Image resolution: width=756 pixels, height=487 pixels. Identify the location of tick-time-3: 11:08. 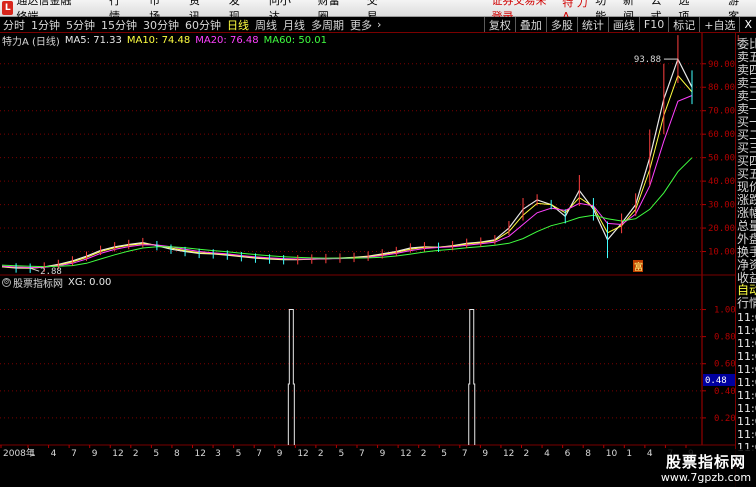
(746, 356).